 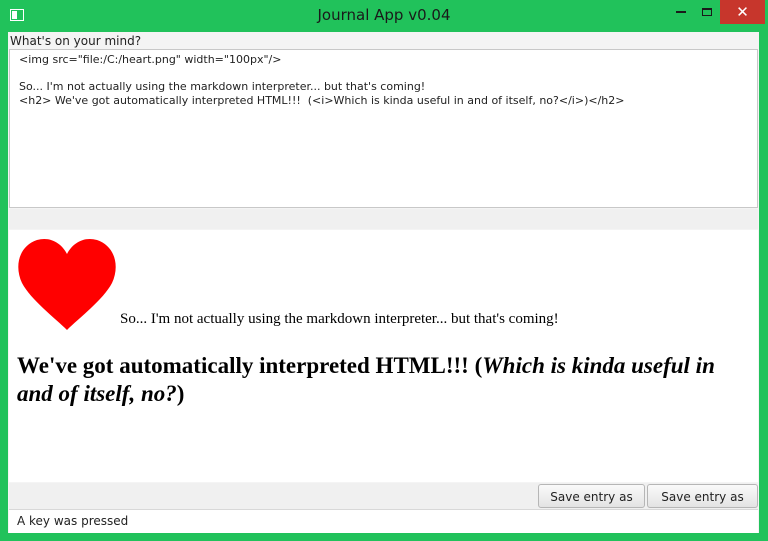 What do you see at coordinates (591, 505) in the screenshot?
I see `save-text-button: Save entry as text` at bounding box center [591, 505].